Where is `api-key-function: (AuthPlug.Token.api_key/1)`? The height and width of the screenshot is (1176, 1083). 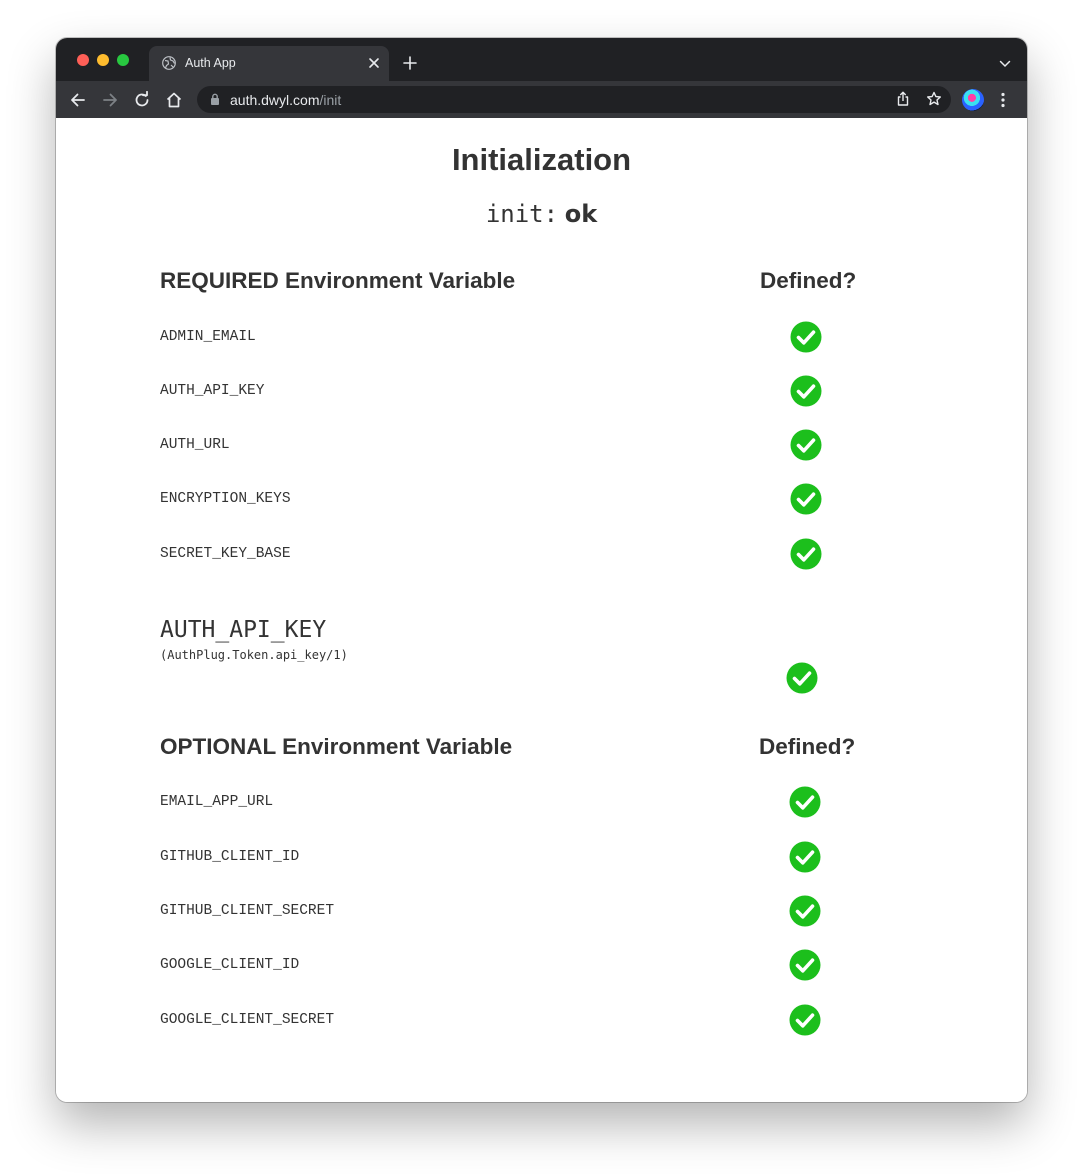
api-key-function: (AuthPlug.Token.api_key/1) is located at coordinates (254, 655).